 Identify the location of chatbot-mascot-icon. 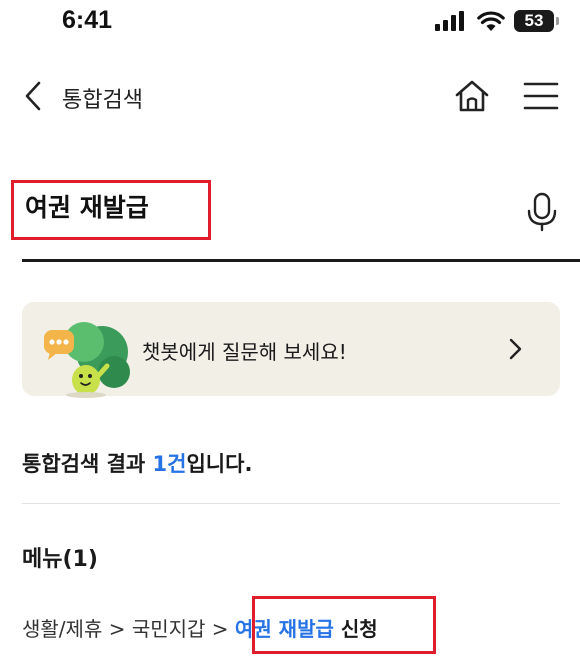
(87, 360).